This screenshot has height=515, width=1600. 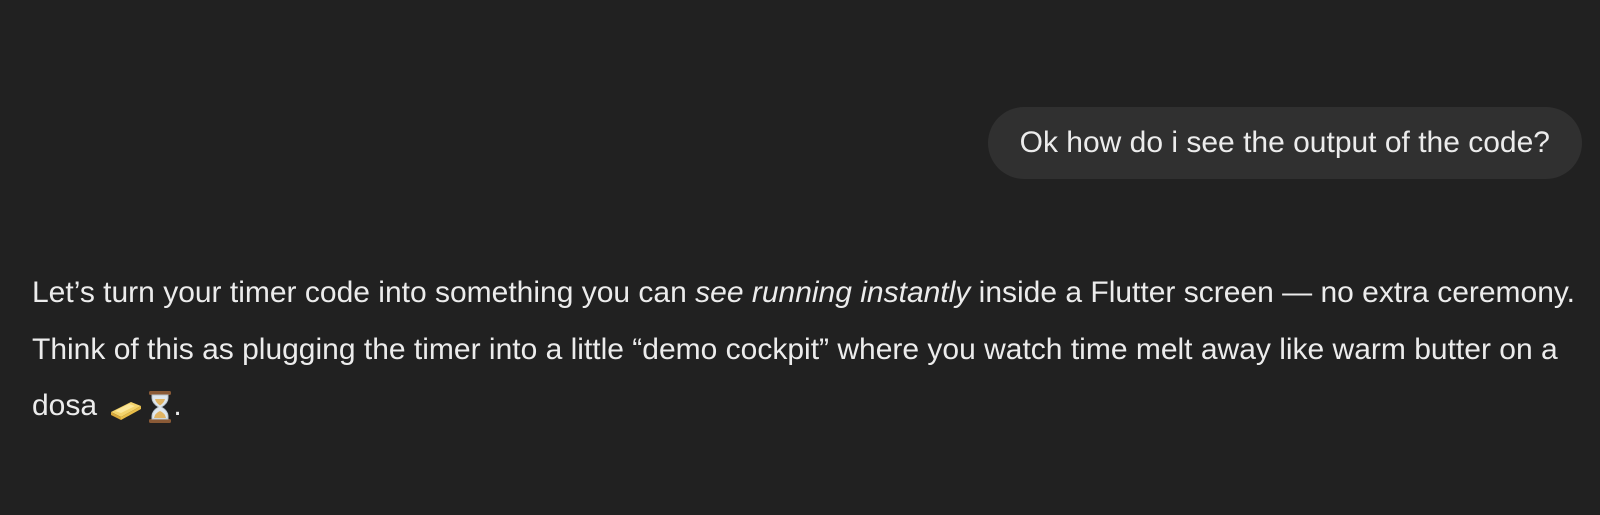 I want to click on user-message-text: Ok how do i see the output of the code?, so click(x=1284, y=142).